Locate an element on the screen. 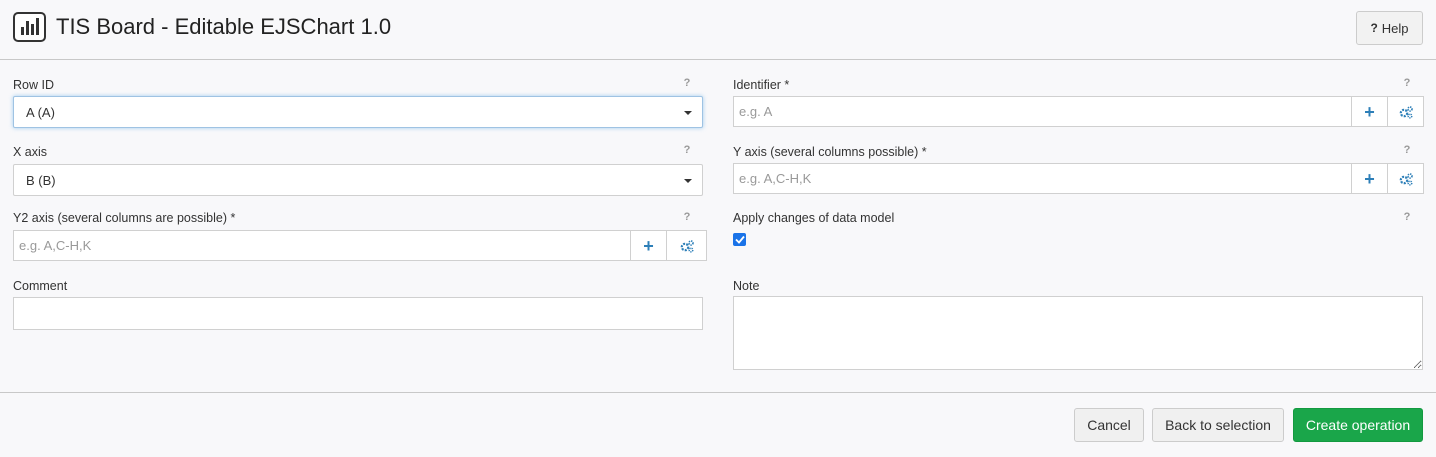 This screenshot has height=457, width=1436. identifier-config-button is located at coordinates (1405, 111).